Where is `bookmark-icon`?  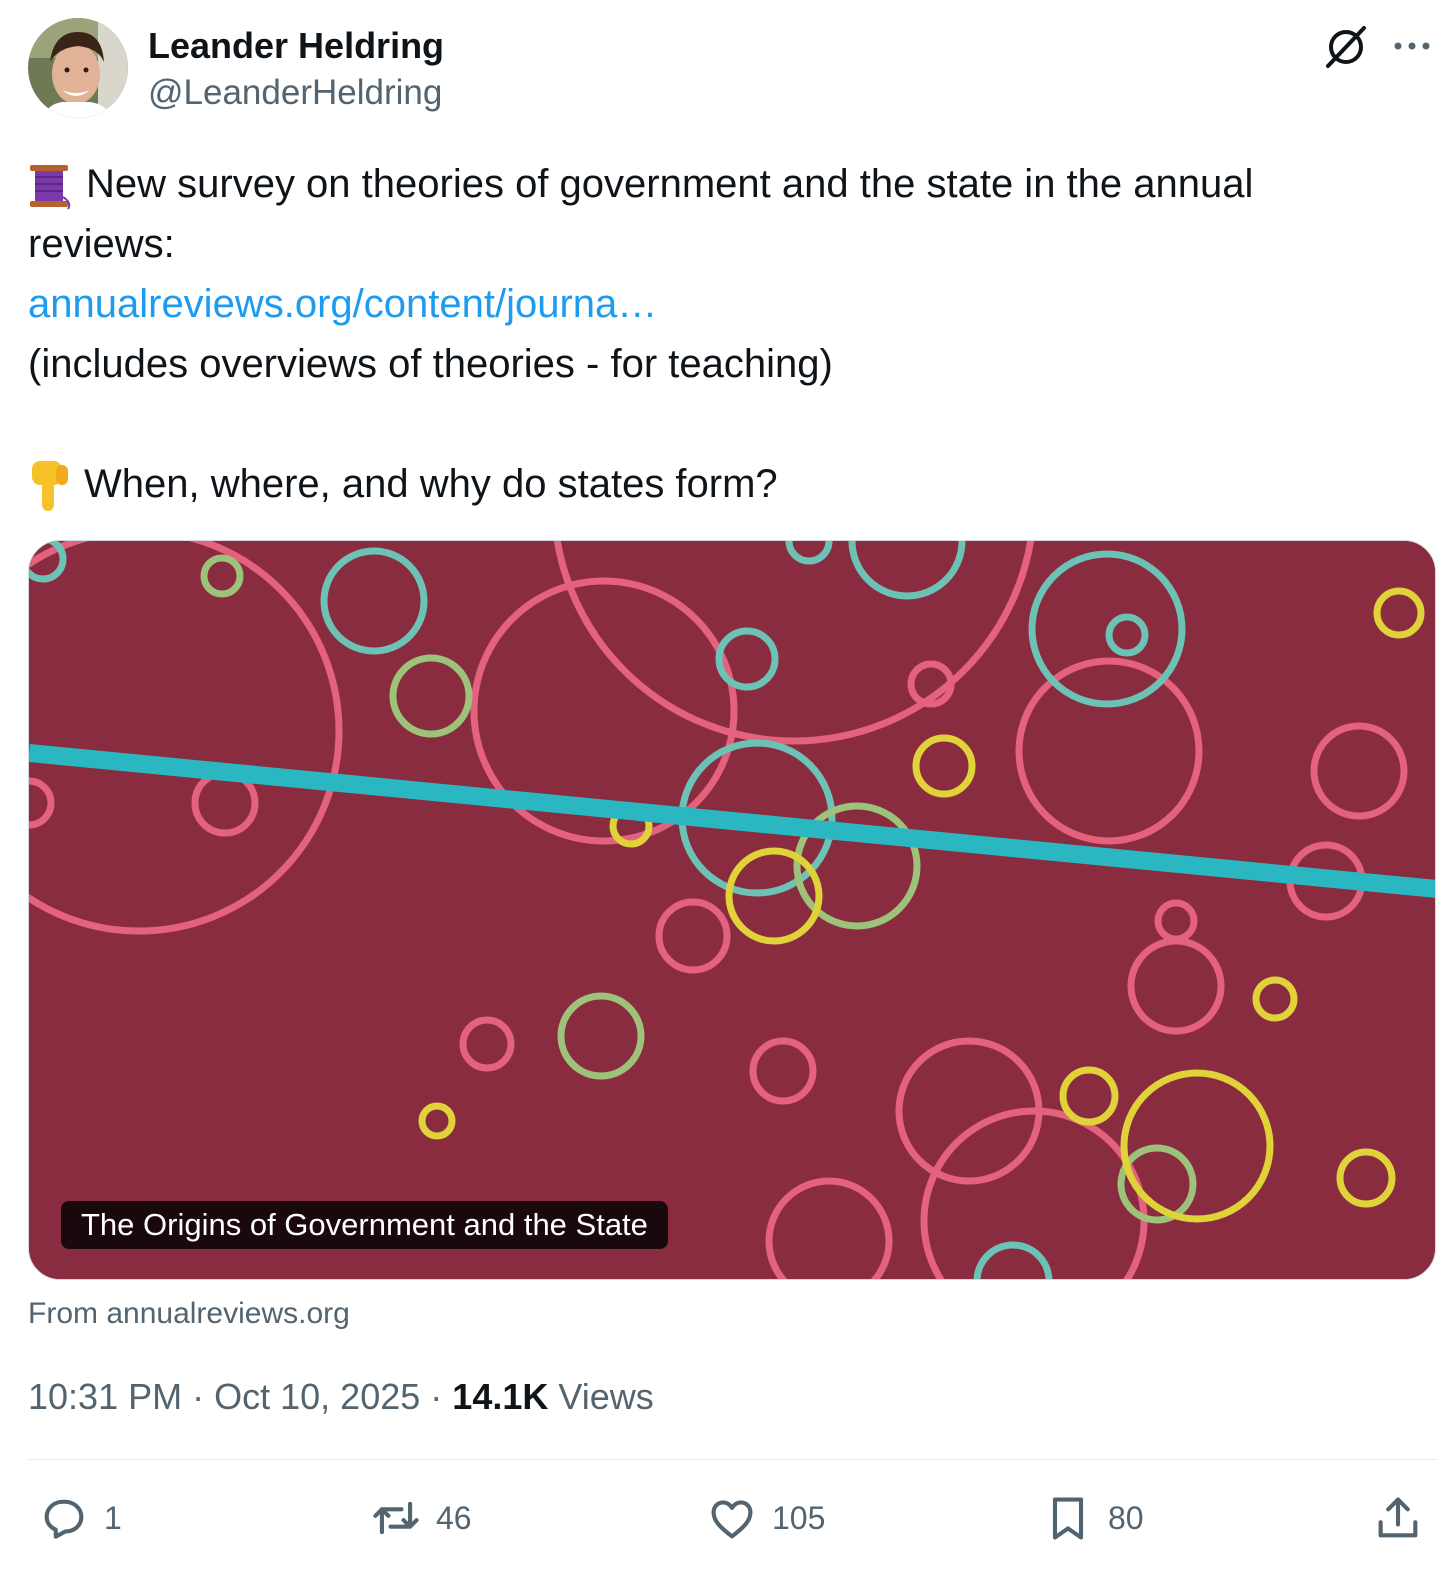
bookmark-icon is located at coordinates (1068, 1518).